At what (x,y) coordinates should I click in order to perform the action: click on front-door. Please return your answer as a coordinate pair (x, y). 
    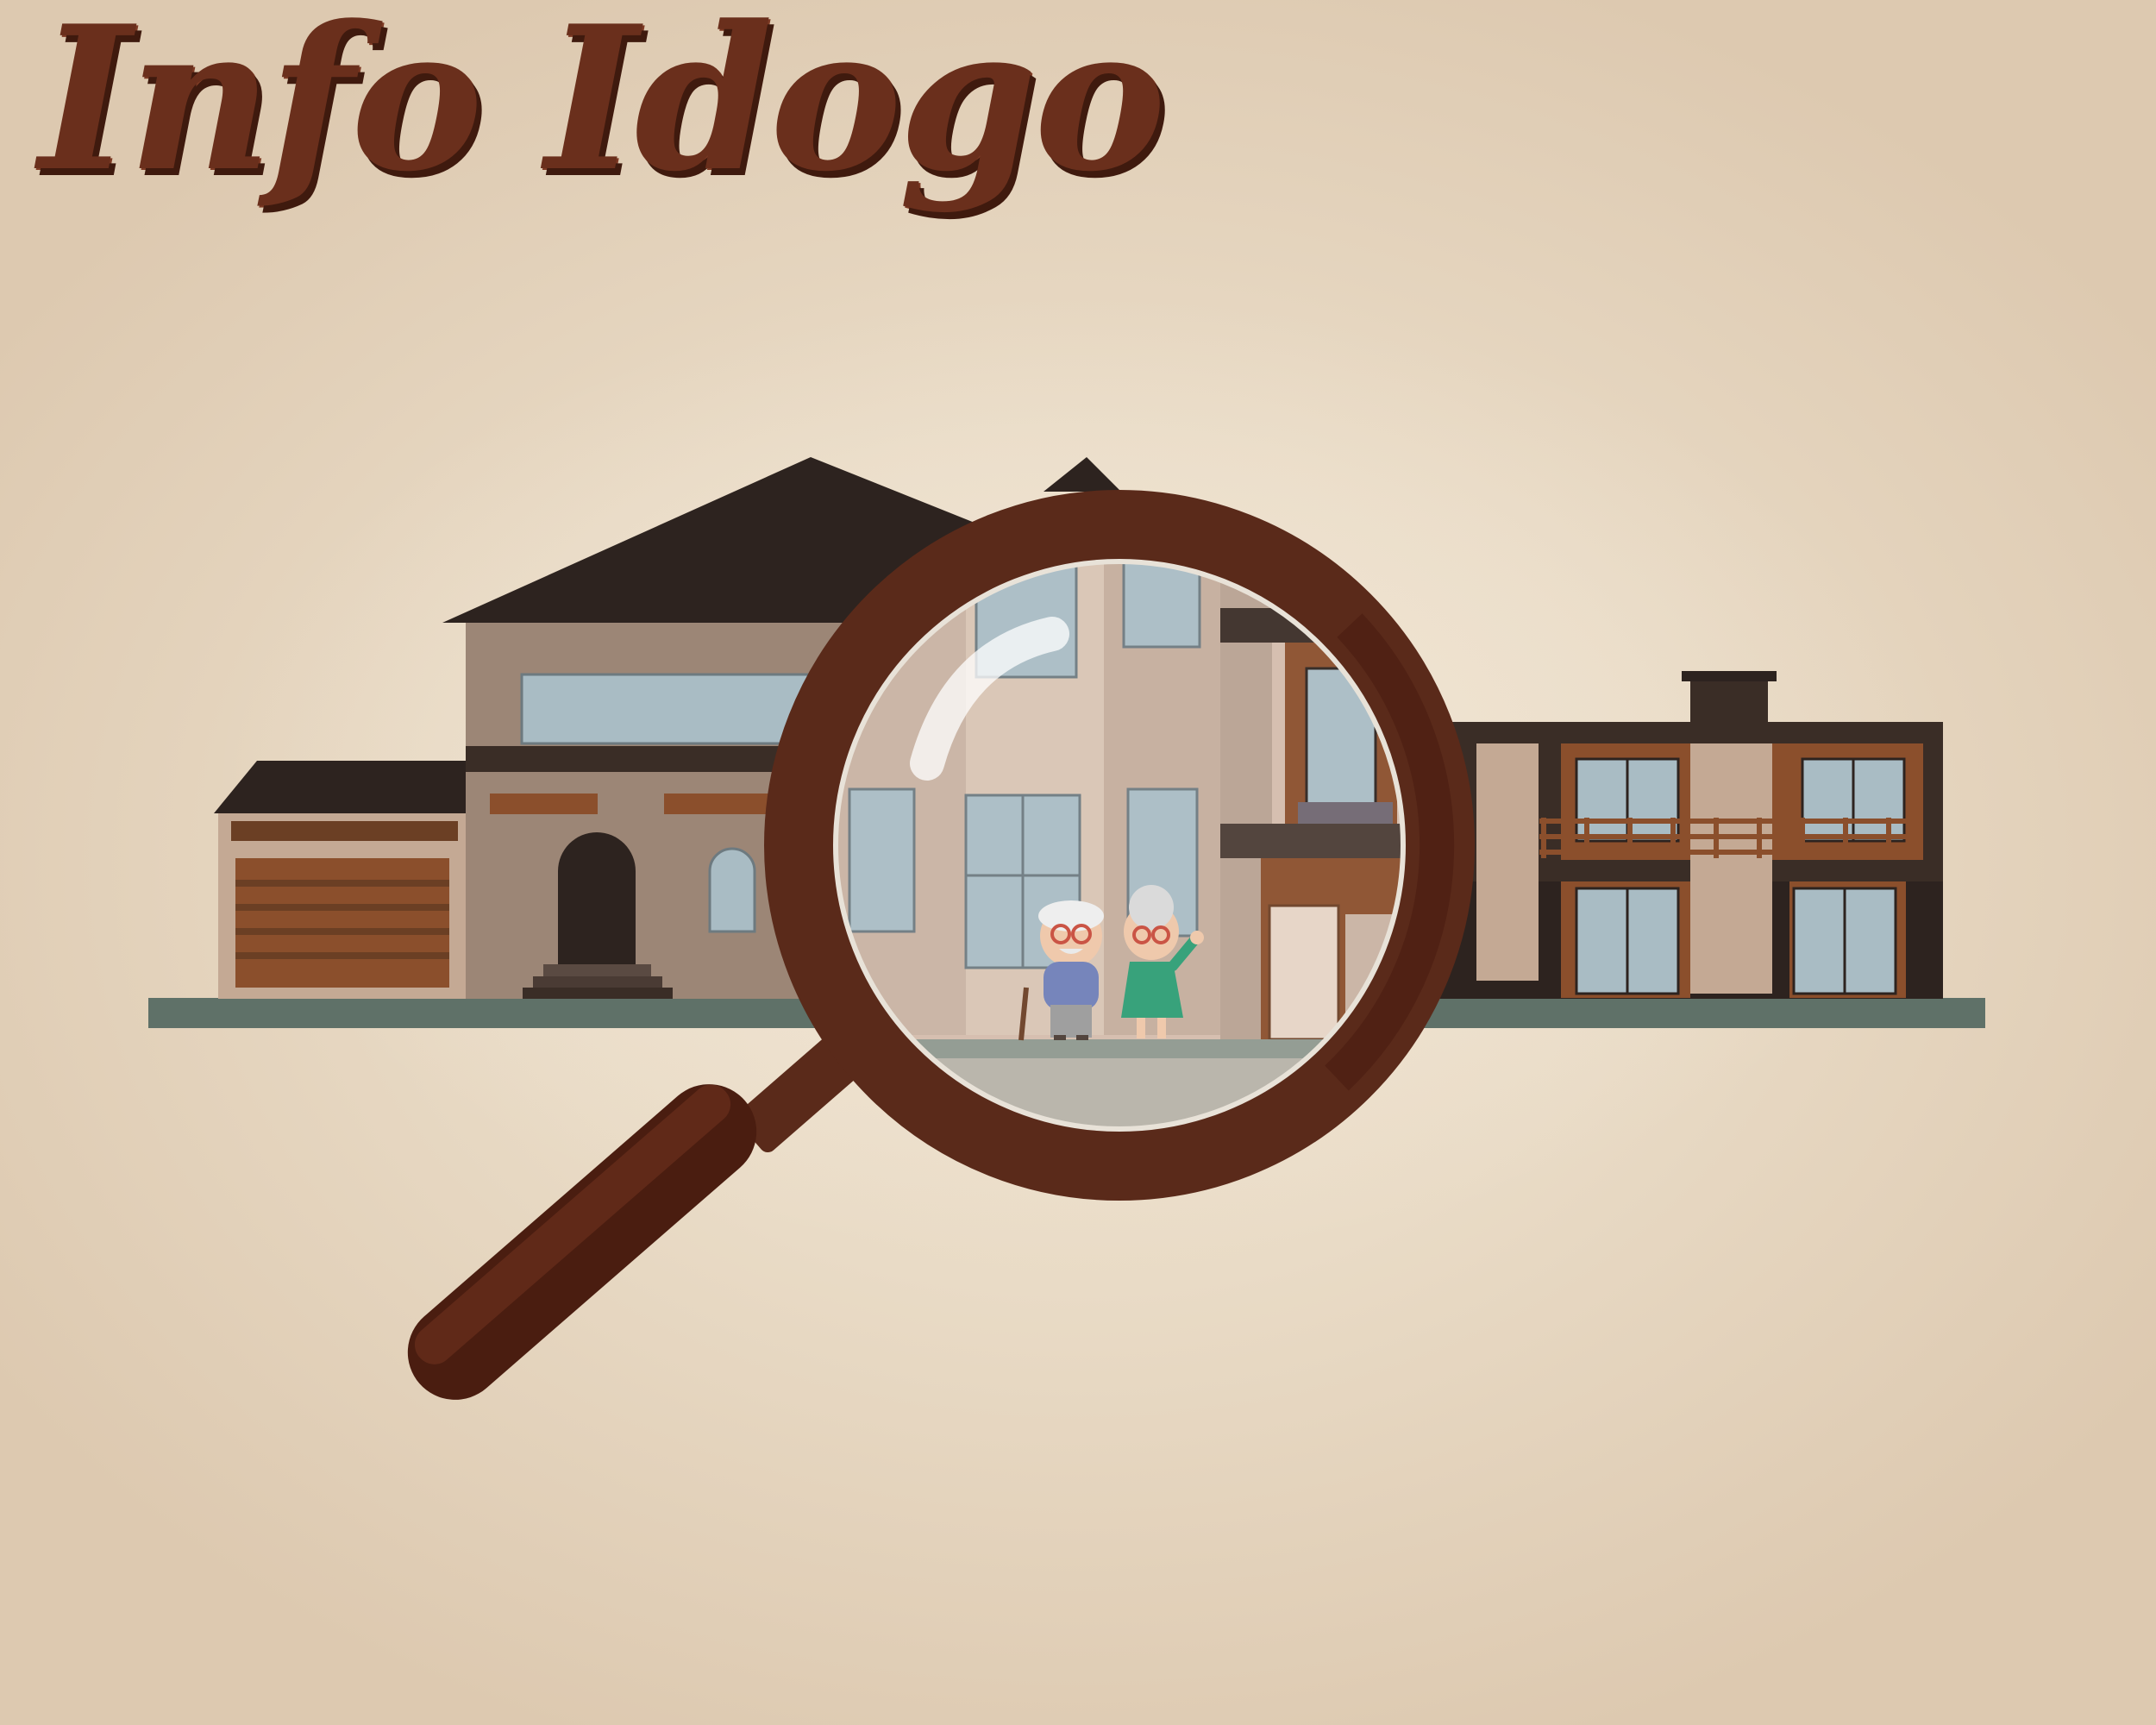
    Looking at the image, I should click on (597, 898).